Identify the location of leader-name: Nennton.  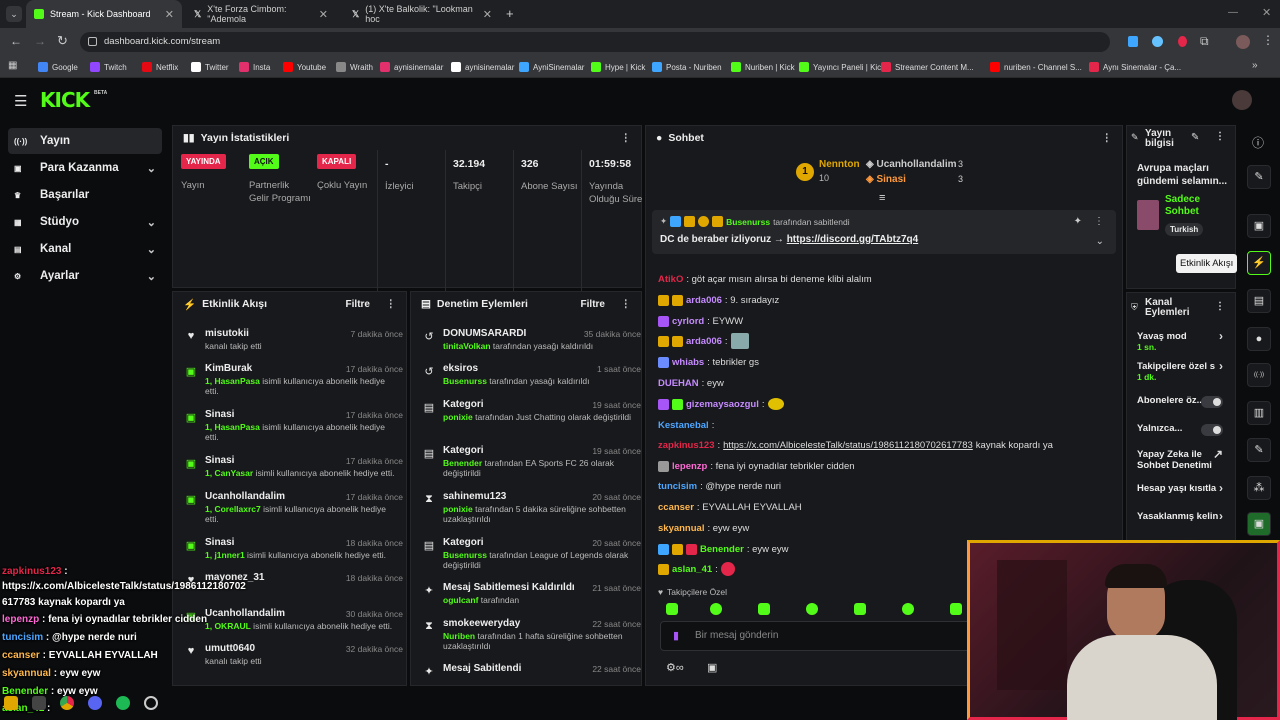
(839, 164).